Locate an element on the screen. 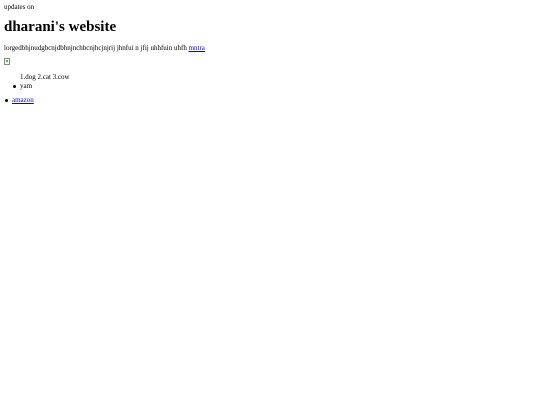  mntra-link: mntra is located at coordinates (197, 48).